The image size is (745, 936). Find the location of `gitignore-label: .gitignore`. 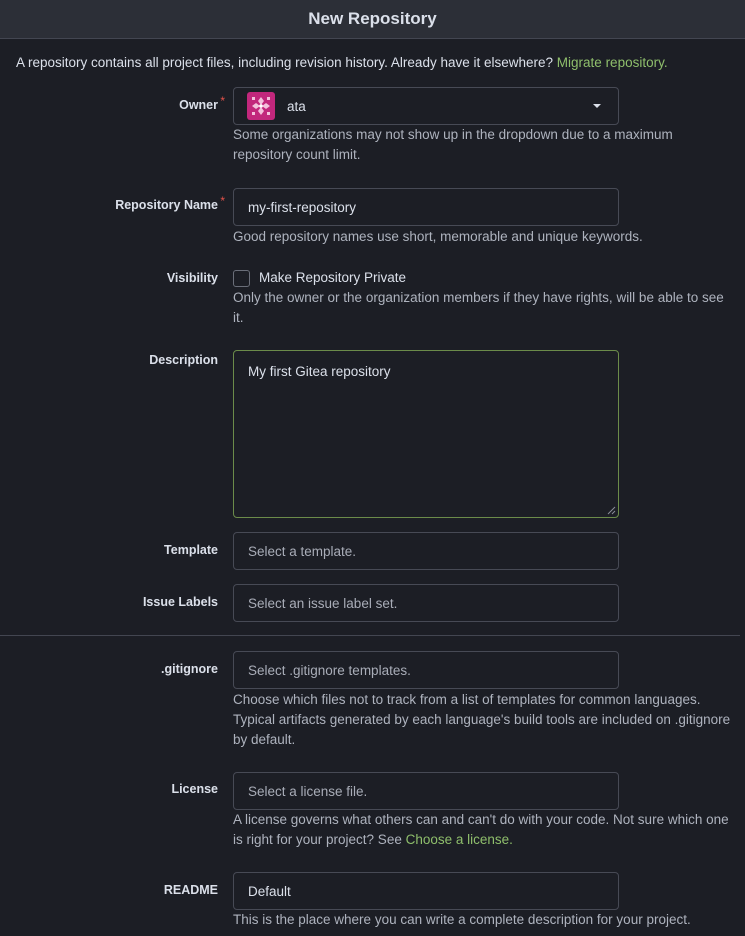

gitignore-label: .gitignore is located at coordinates (189, 669).